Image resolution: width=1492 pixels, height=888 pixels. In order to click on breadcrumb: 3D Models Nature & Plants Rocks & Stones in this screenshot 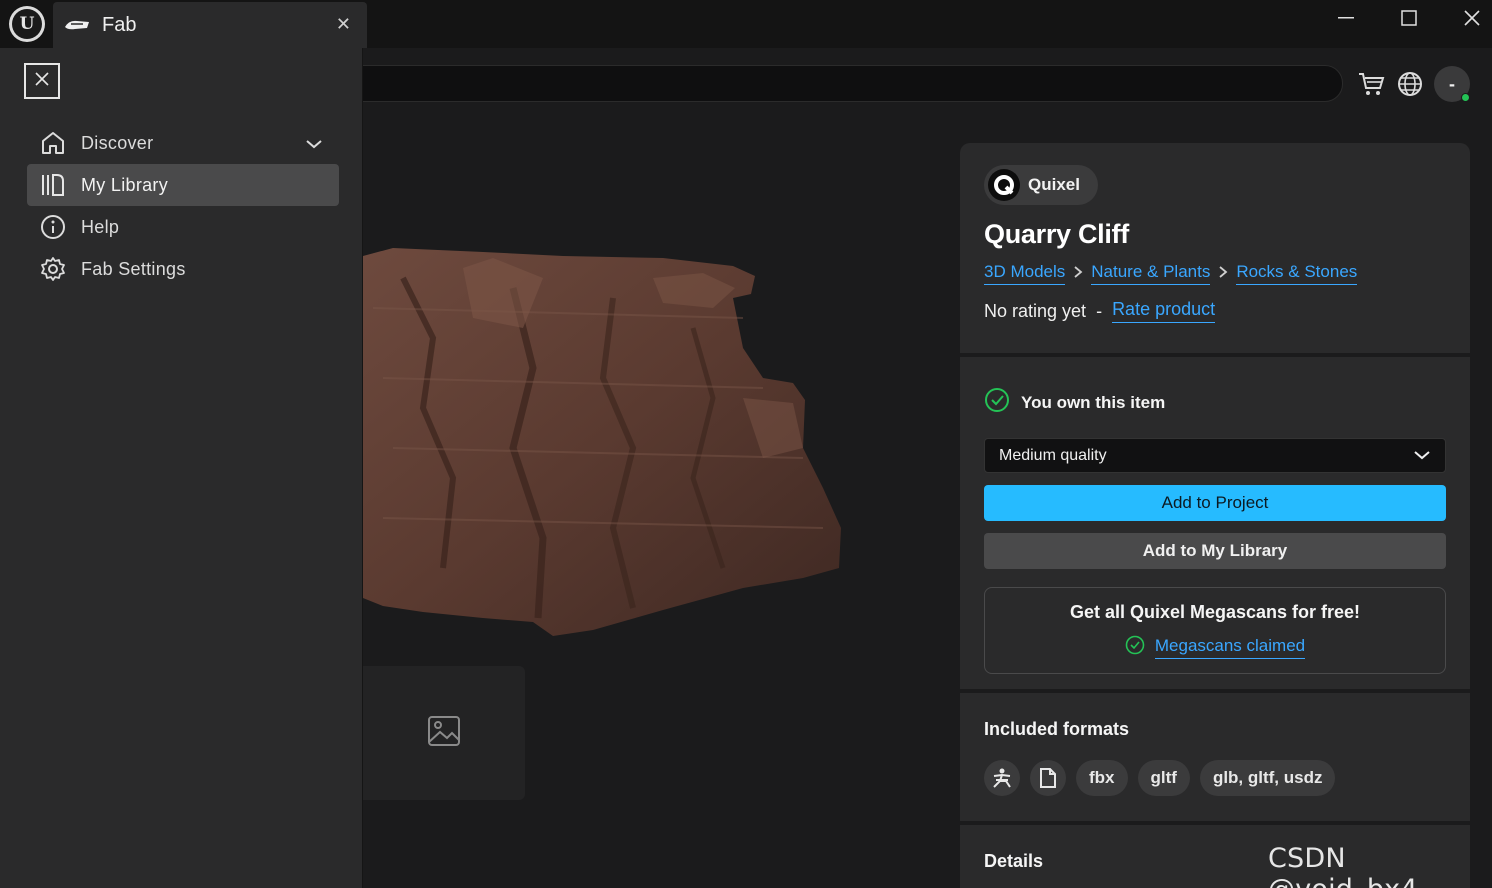, I will do `click(1215, 273)`.